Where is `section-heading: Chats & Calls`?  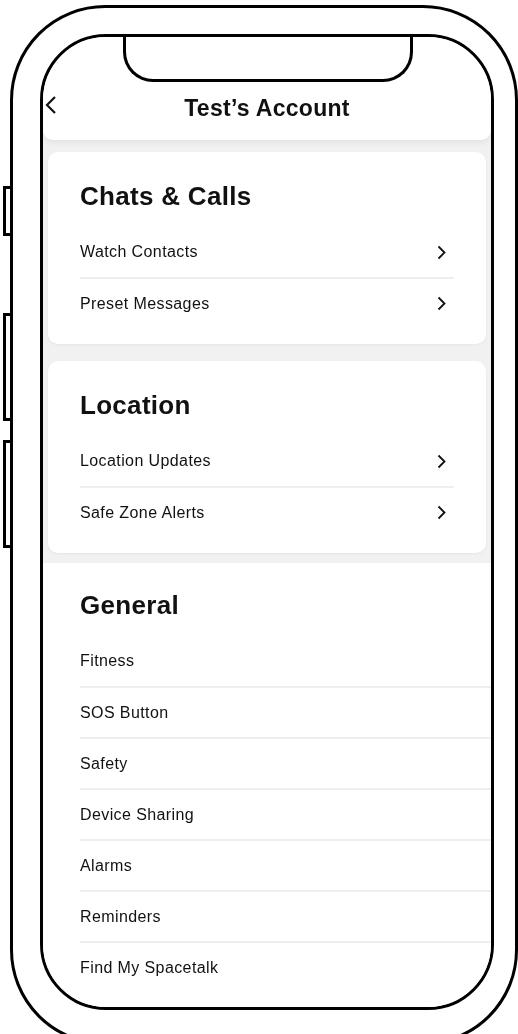
section-heading: Chats & Calls is located at coordinates (166, 196).